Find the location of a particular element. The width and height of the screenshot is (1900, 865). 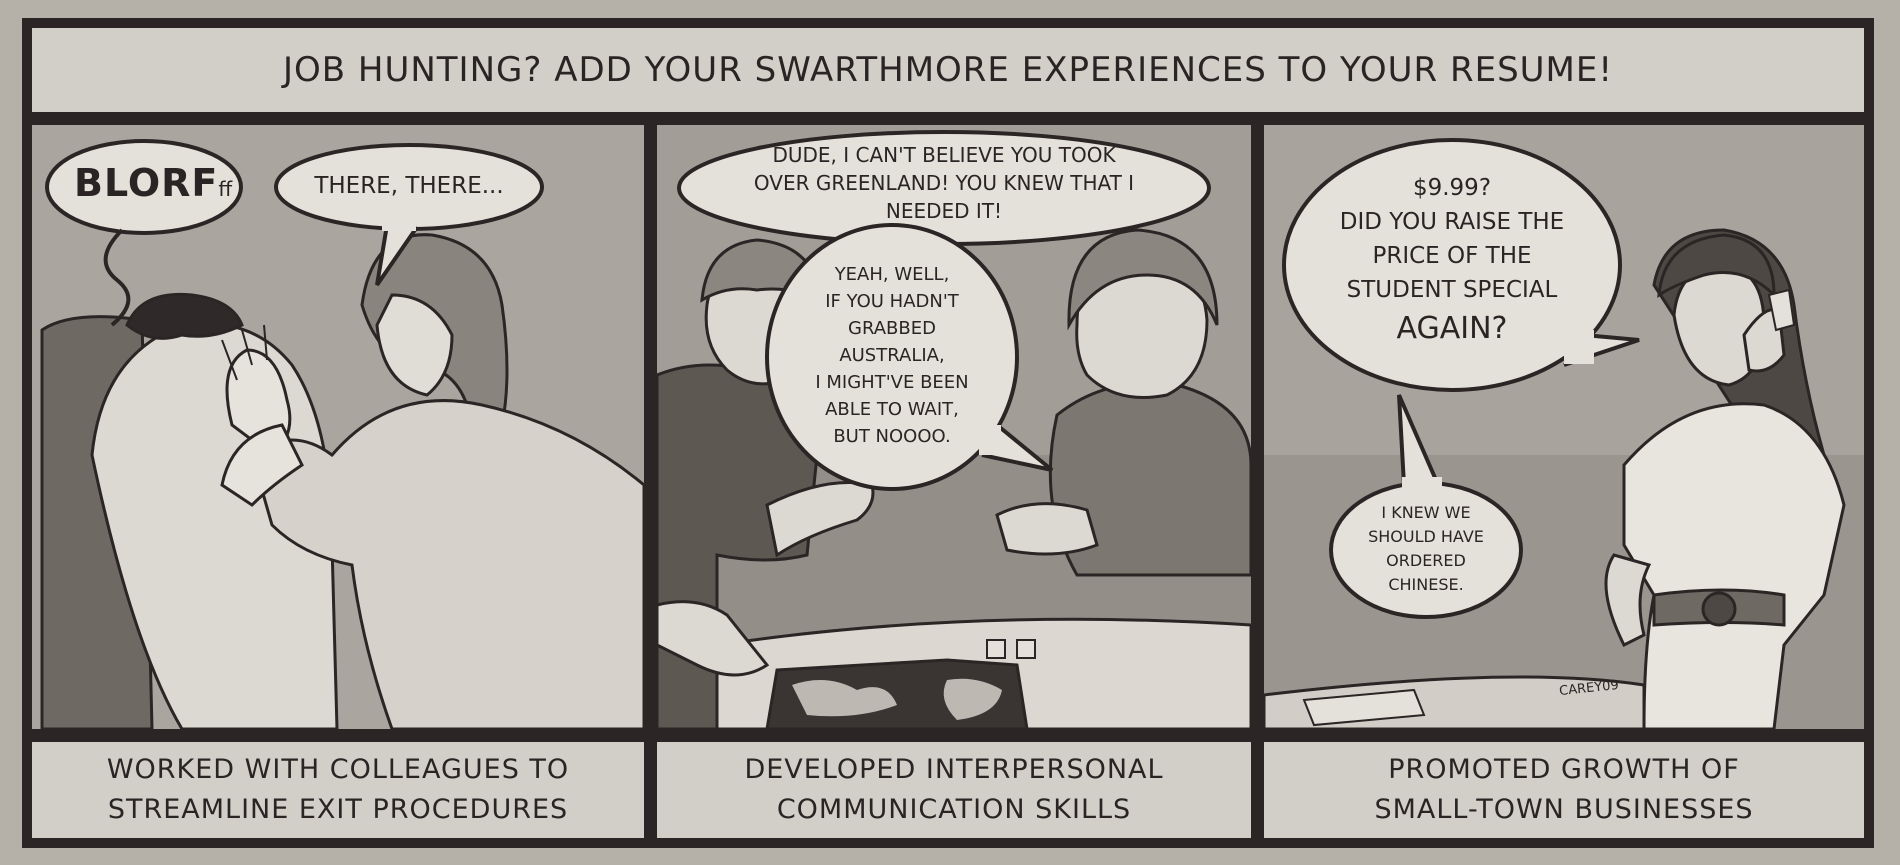

speech-line: ORDERED is located at coordinates (1426, 560).